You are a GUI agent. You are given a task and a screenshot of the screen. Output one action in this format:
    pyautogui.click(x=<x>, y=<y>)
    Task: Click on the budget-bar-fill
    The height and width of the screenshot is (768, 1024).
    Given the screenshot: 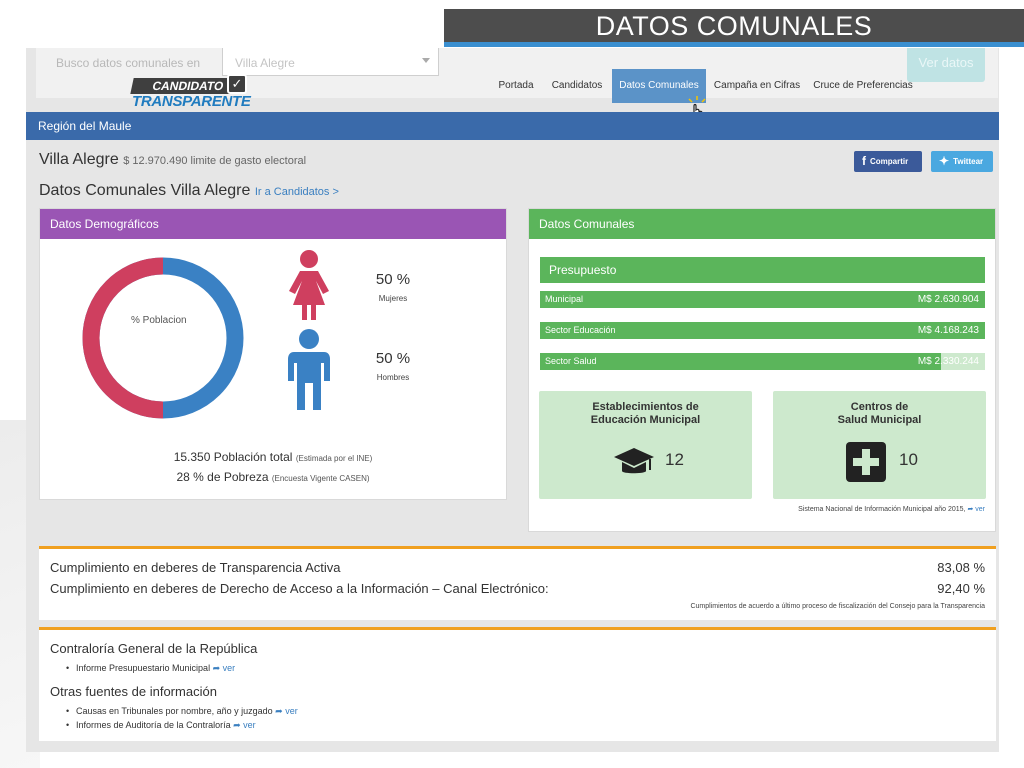 What is the action you would take?
    pyautogui.click(x=740, y=361)
    